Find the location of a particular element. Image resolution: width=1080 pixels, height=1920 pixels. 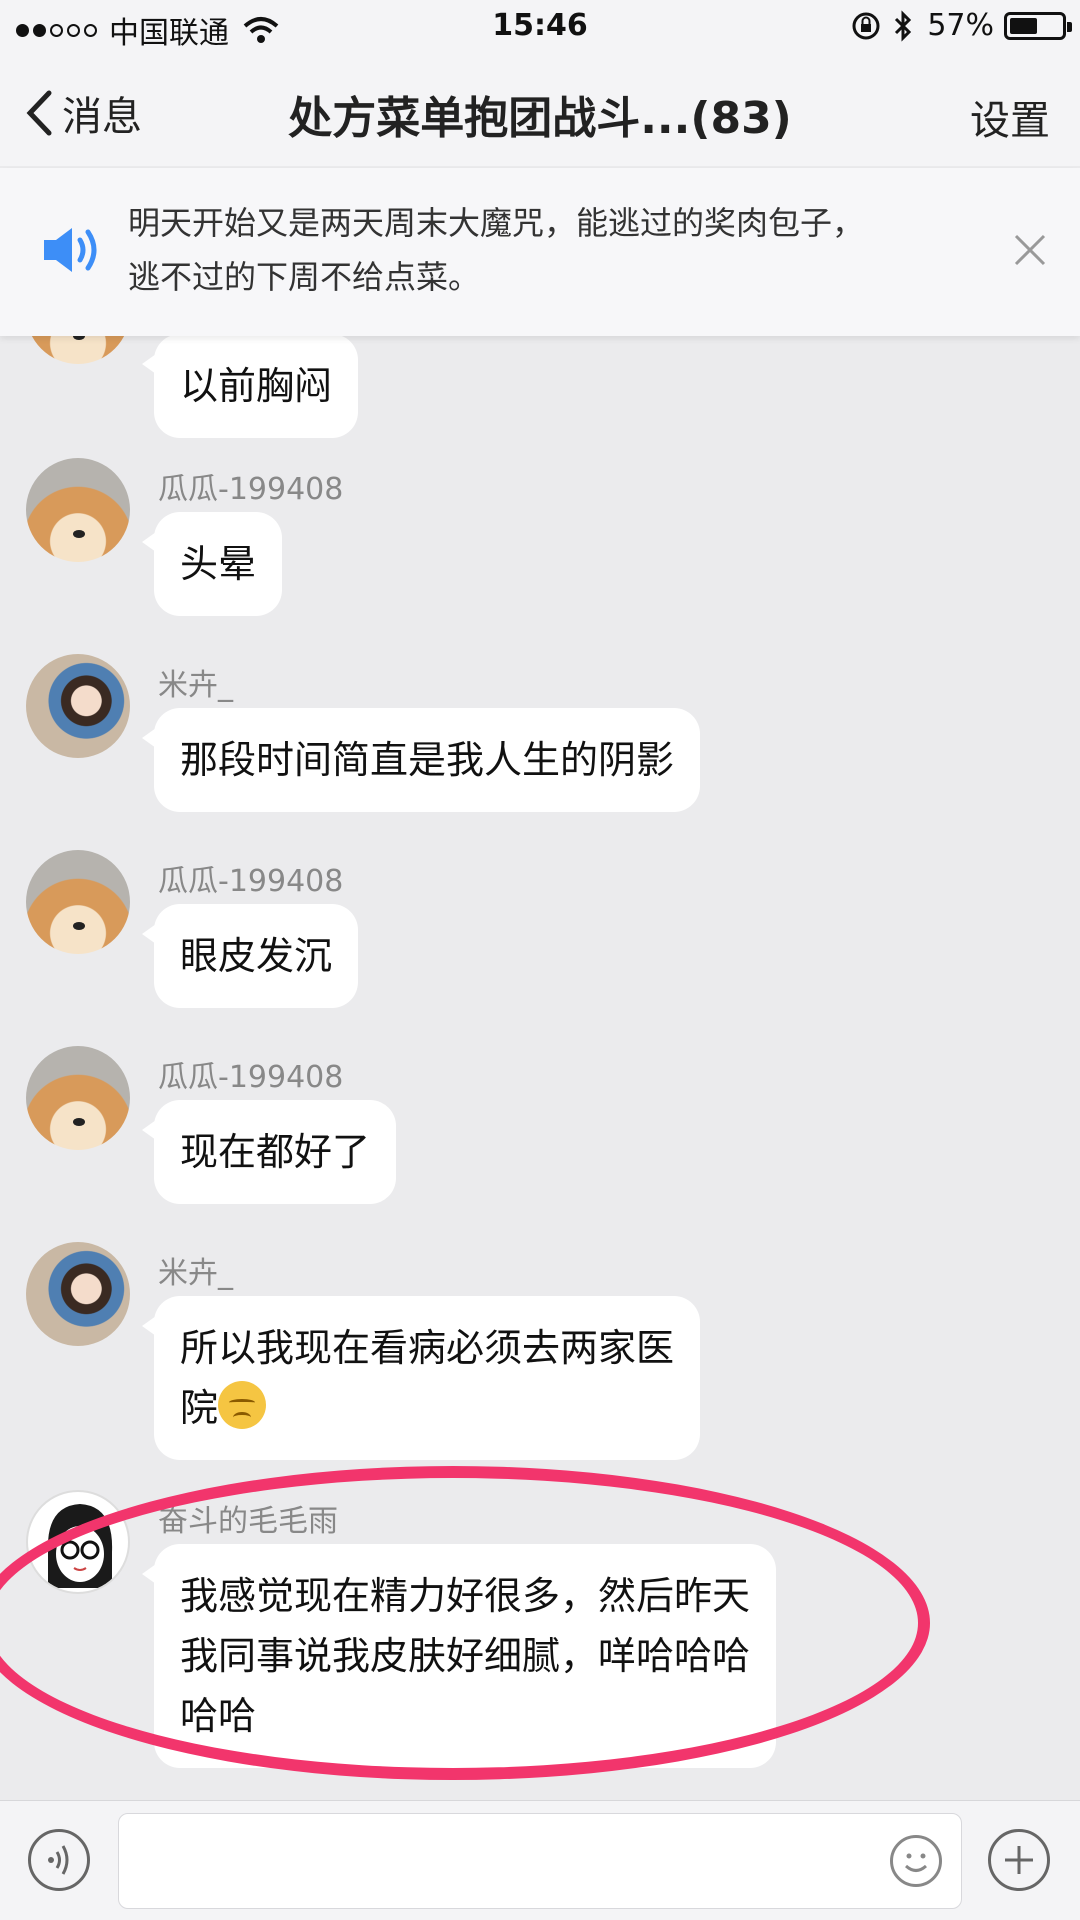

navigation-bar: 消息 处方菜单抱团战斗...(83) 设置 is located at coordinates (540, 110).